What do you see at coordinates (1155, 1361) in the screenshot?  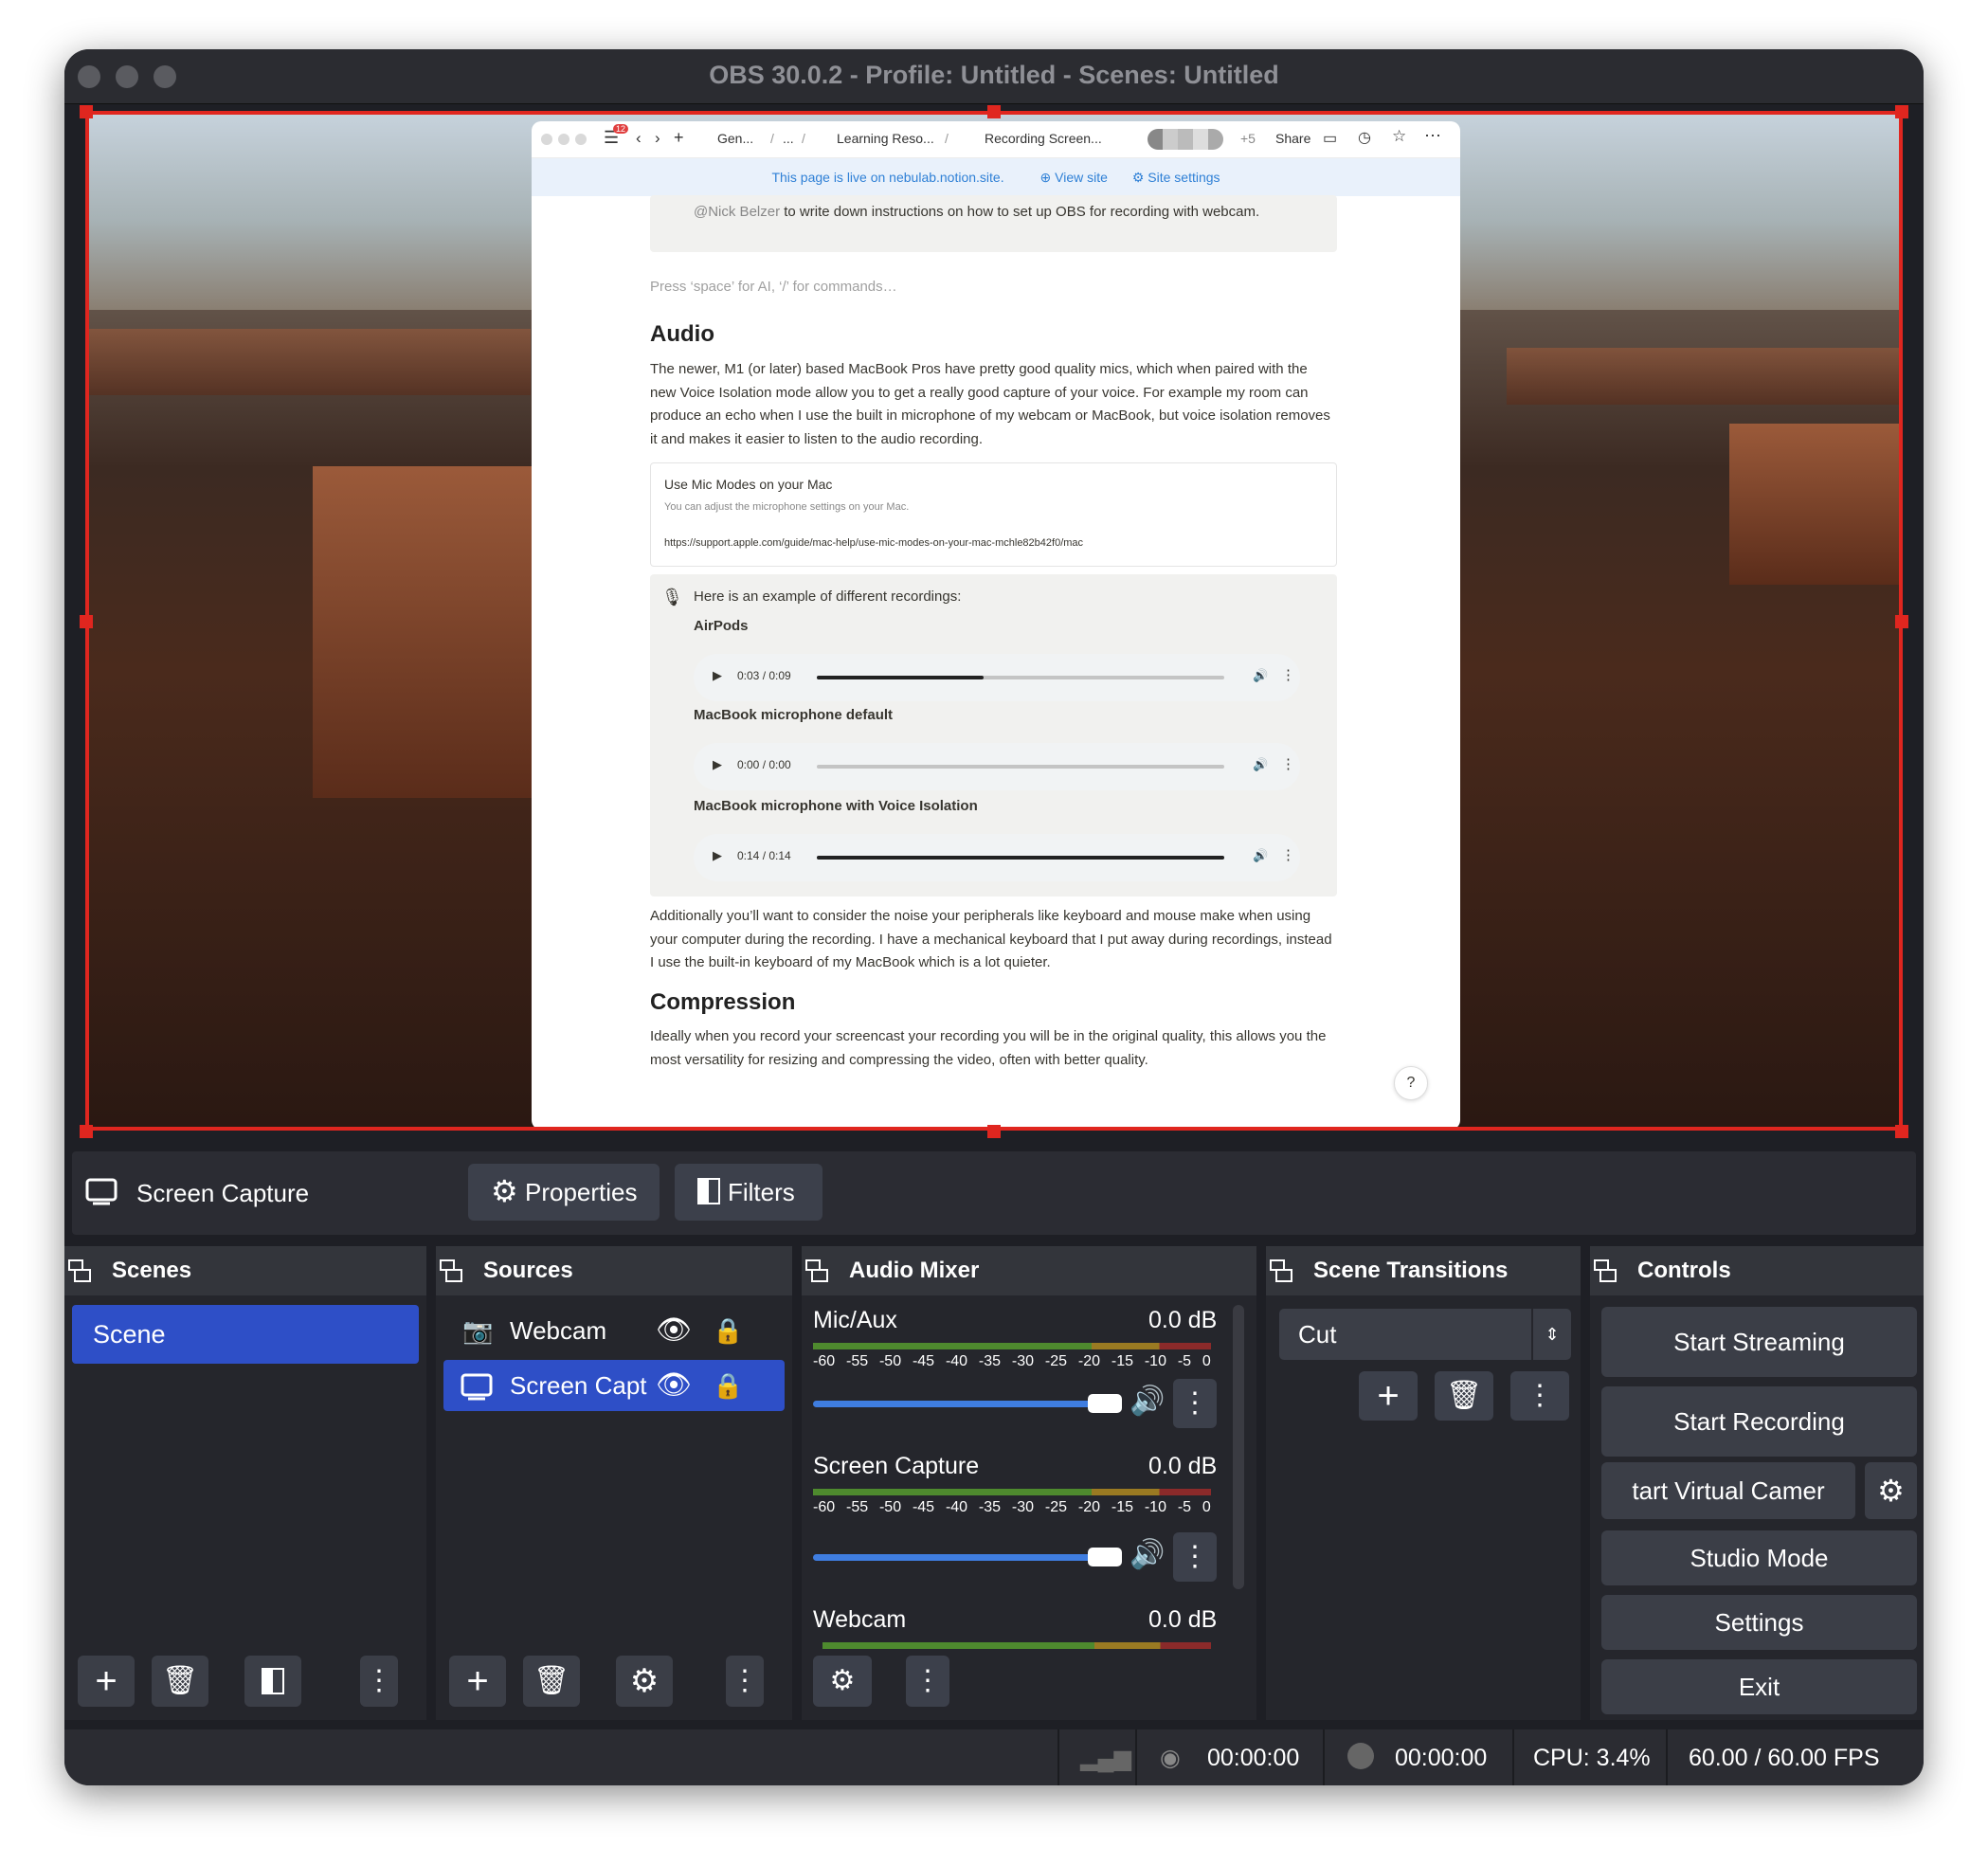 I see `meter-tick: -10` at bounding box center [1155, 1361].